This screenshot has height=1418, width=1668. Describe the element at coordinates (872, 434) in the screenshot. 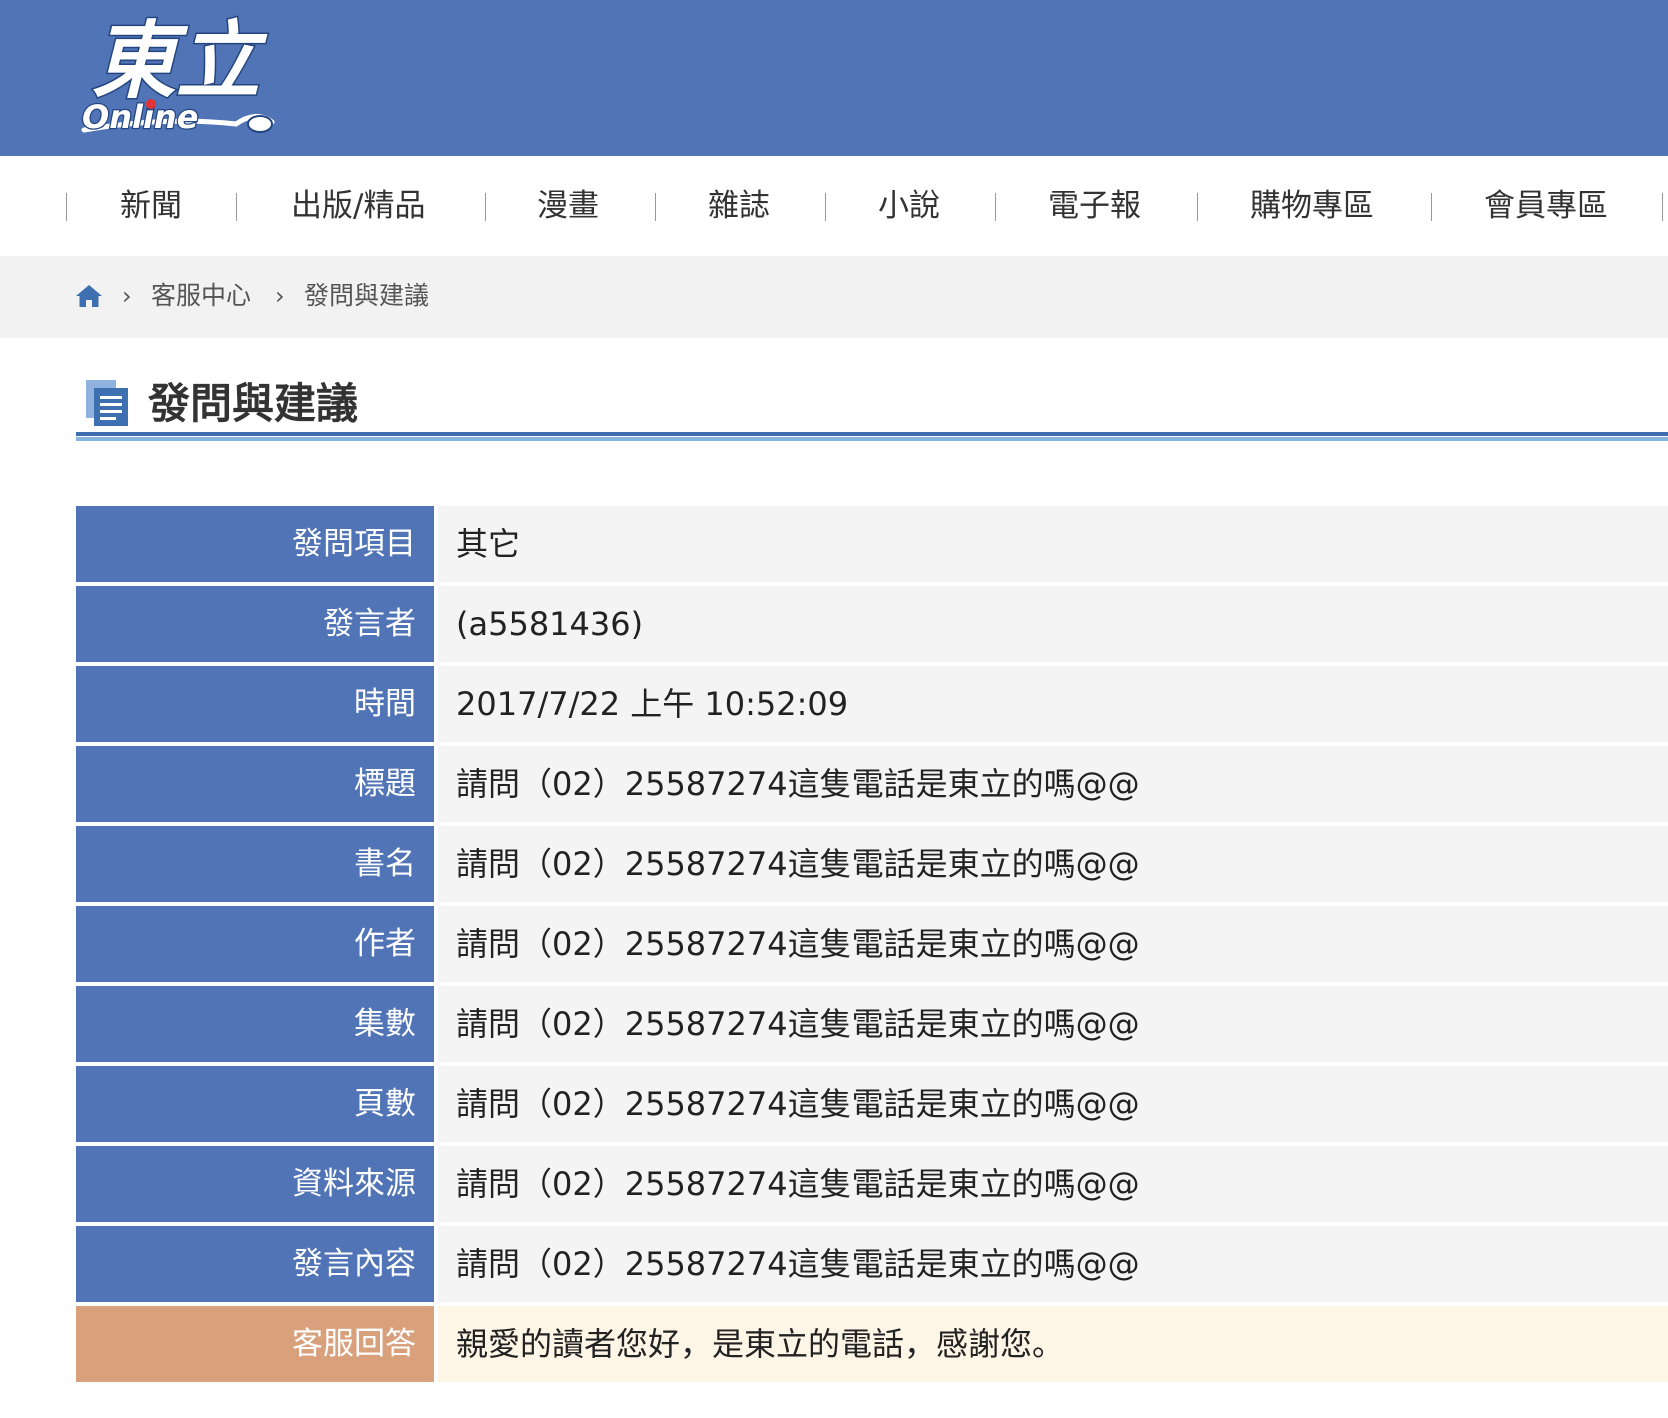

I see `title-divider` at that location.